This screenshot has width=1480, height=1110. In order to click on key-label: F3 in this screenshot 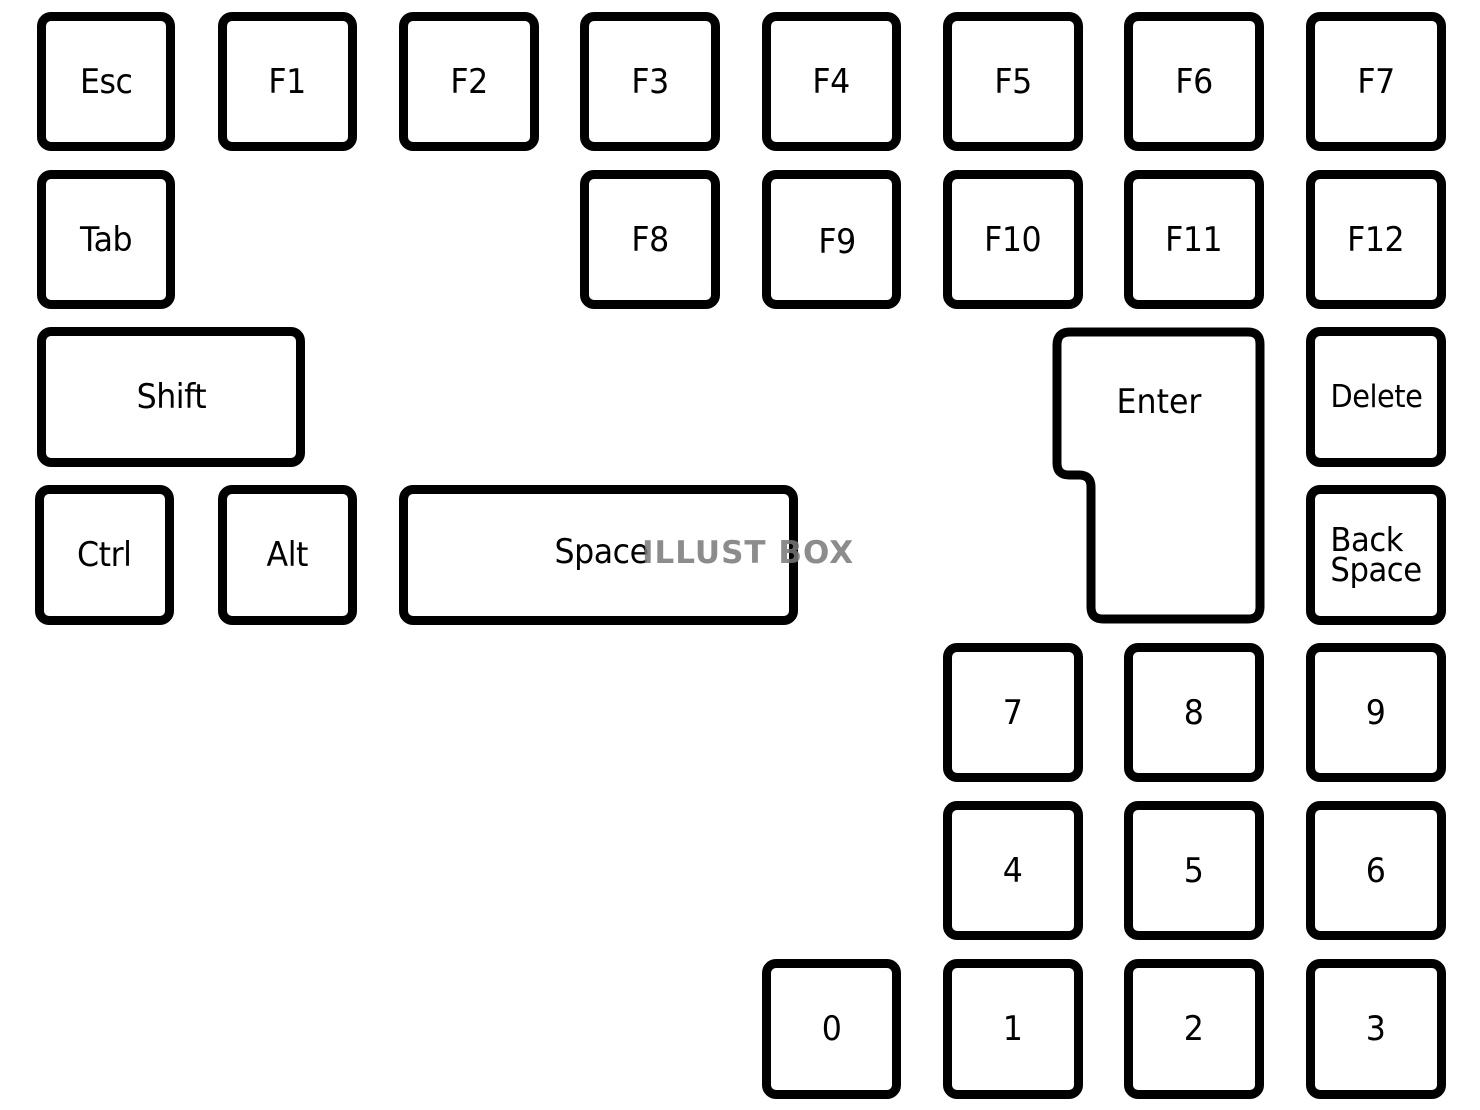, I will do `click(650, 81)`.